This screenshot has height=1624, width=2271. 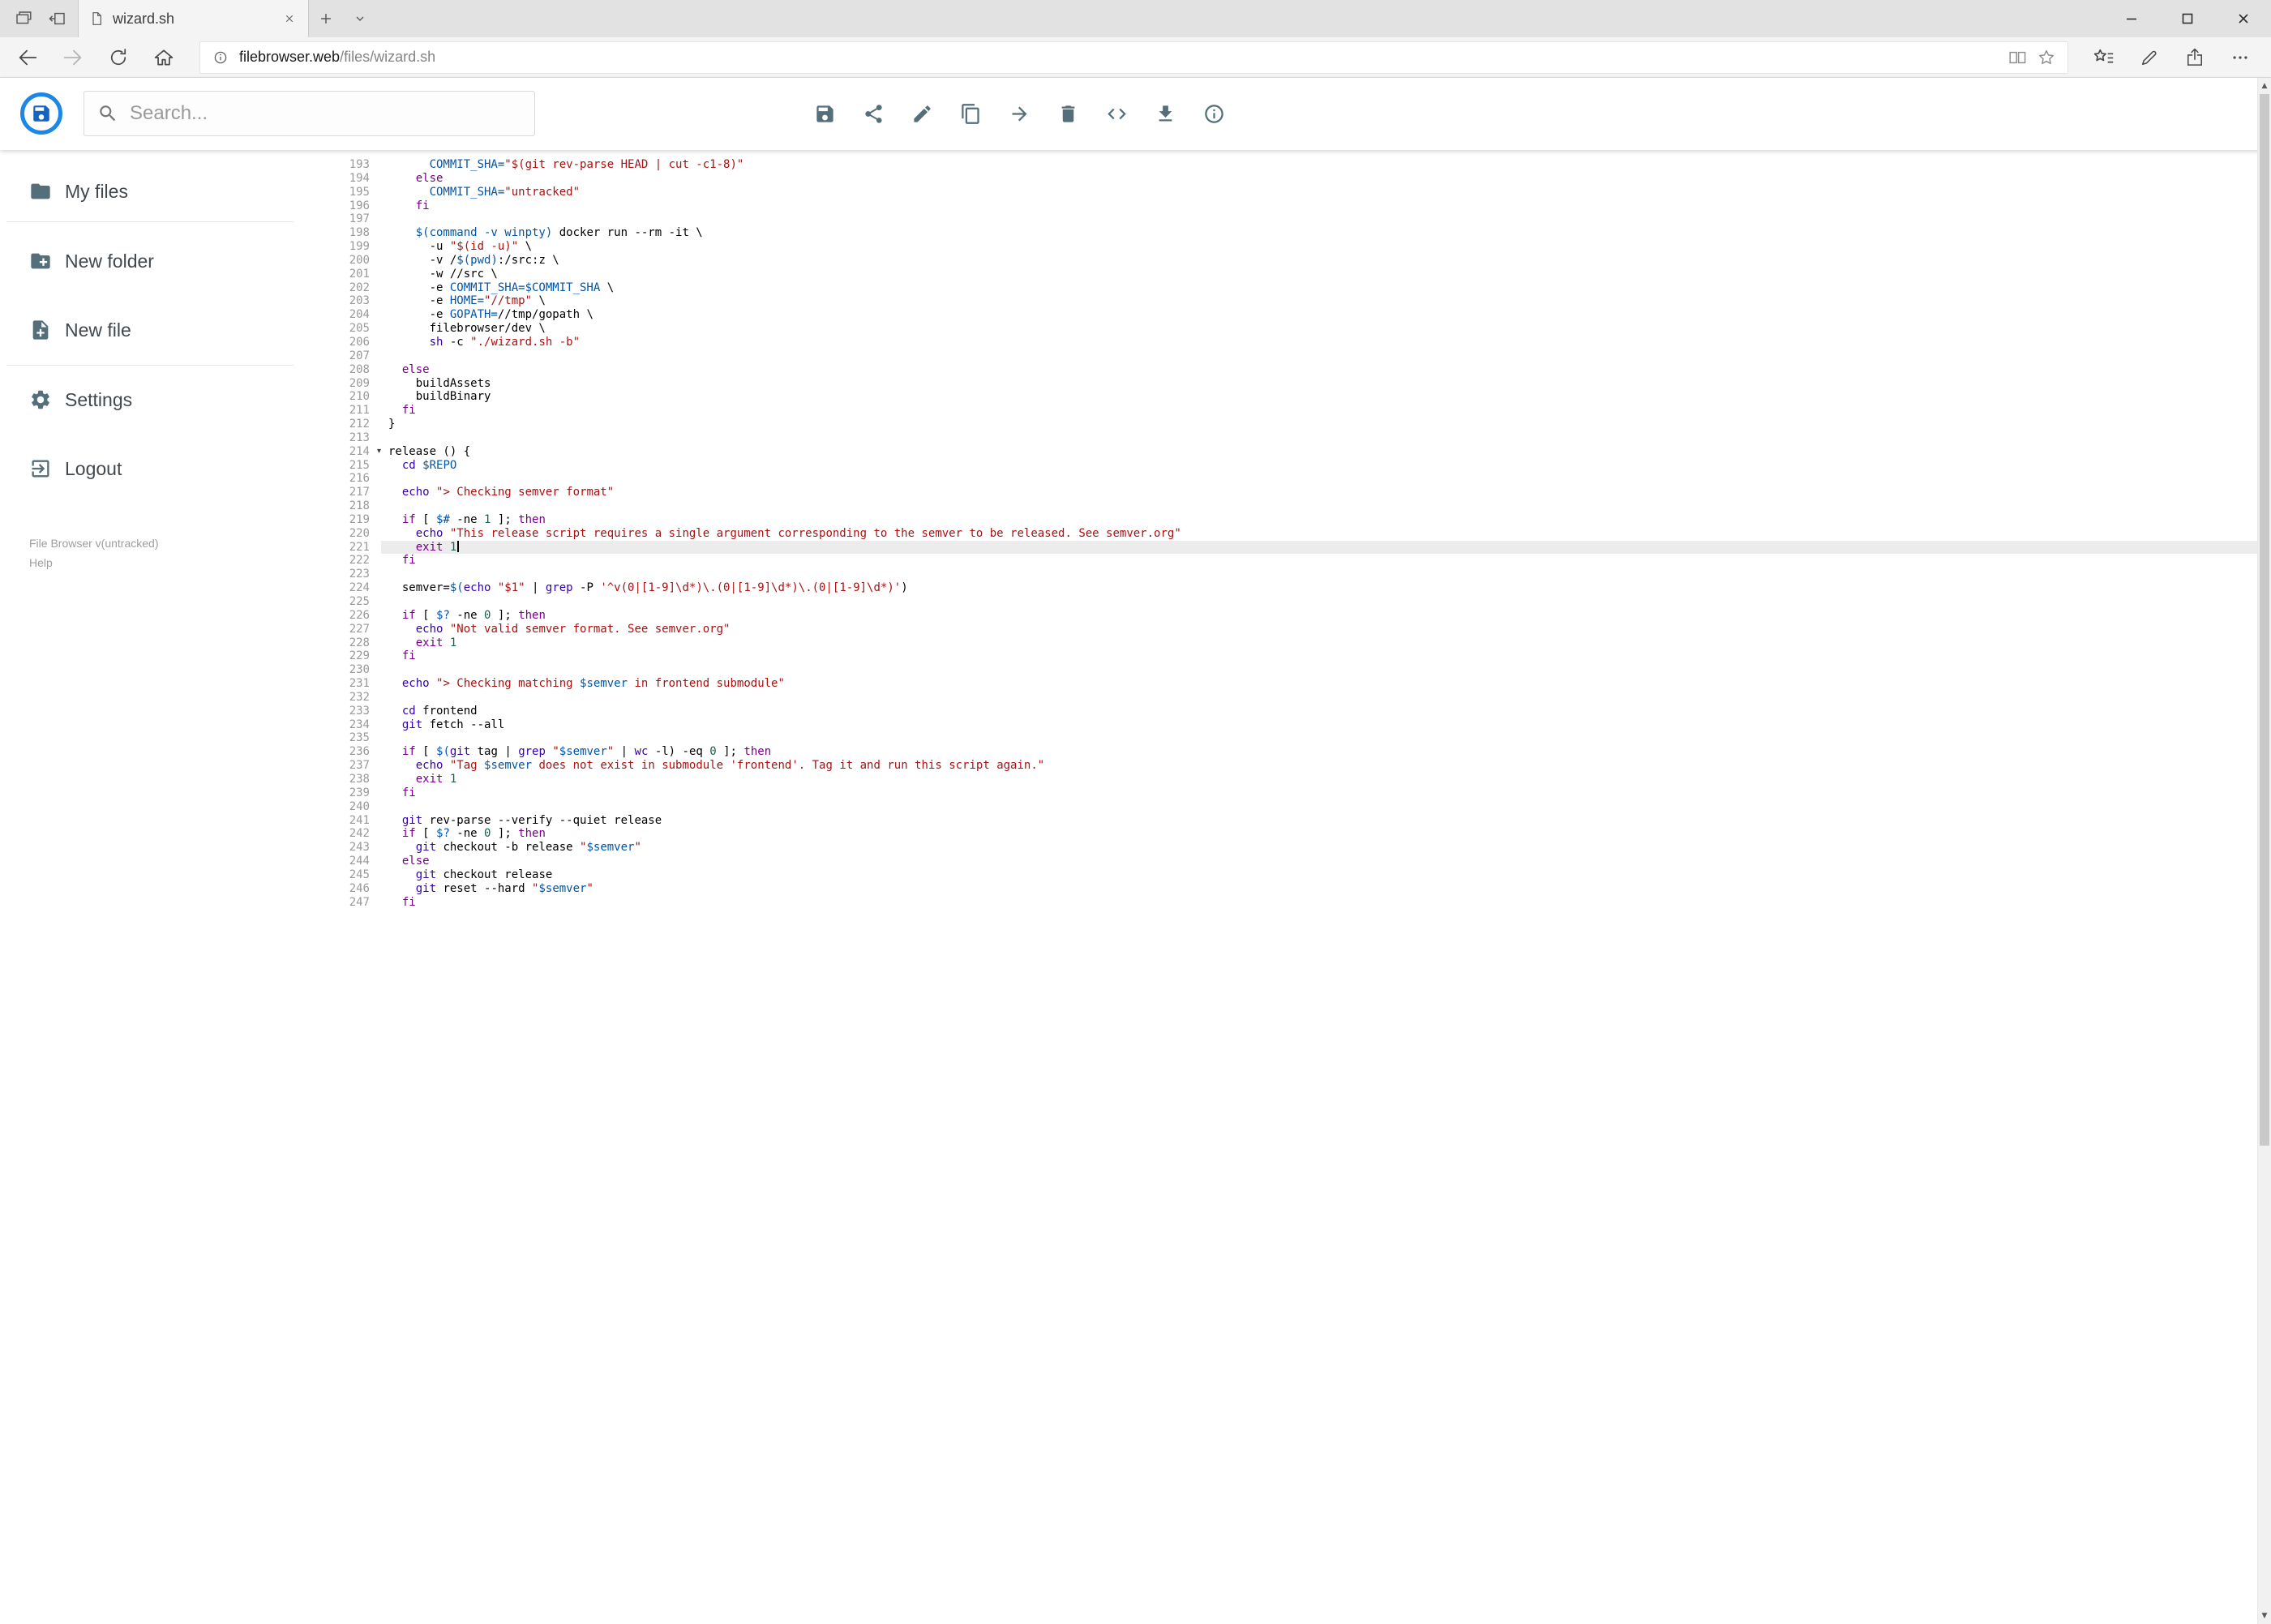 What do you see at coordinates (1299, 493) in the screenshot?
I see `code-line: 217 echo "> Checking semver format"` at bounding box center [1299, 493].